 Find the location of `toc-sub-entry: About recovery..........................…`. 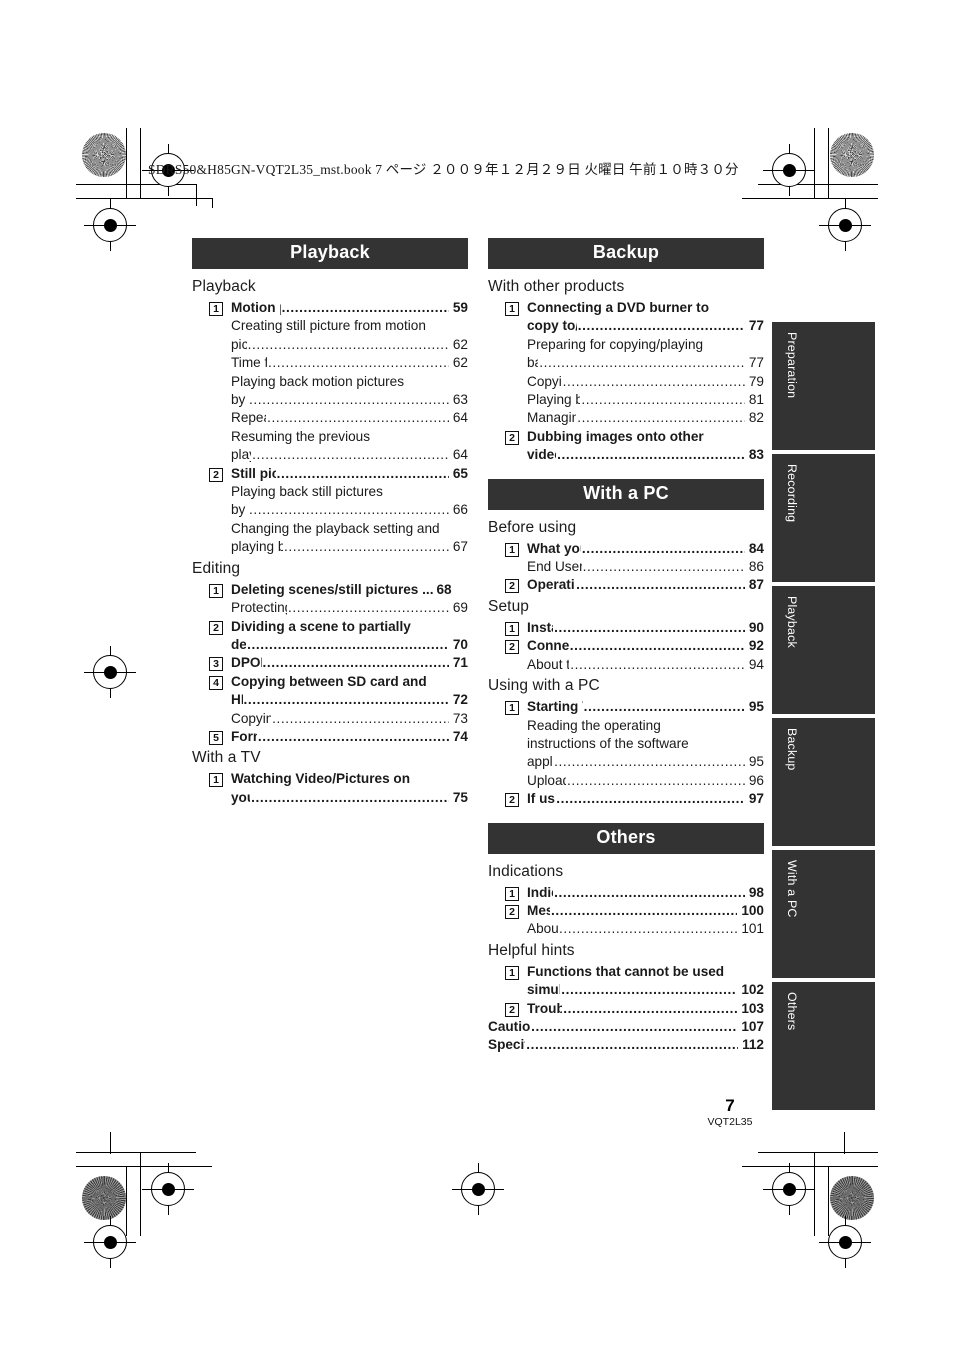

toc-sub-entry: About recovery..........................… is located at coordinates (645, 929).